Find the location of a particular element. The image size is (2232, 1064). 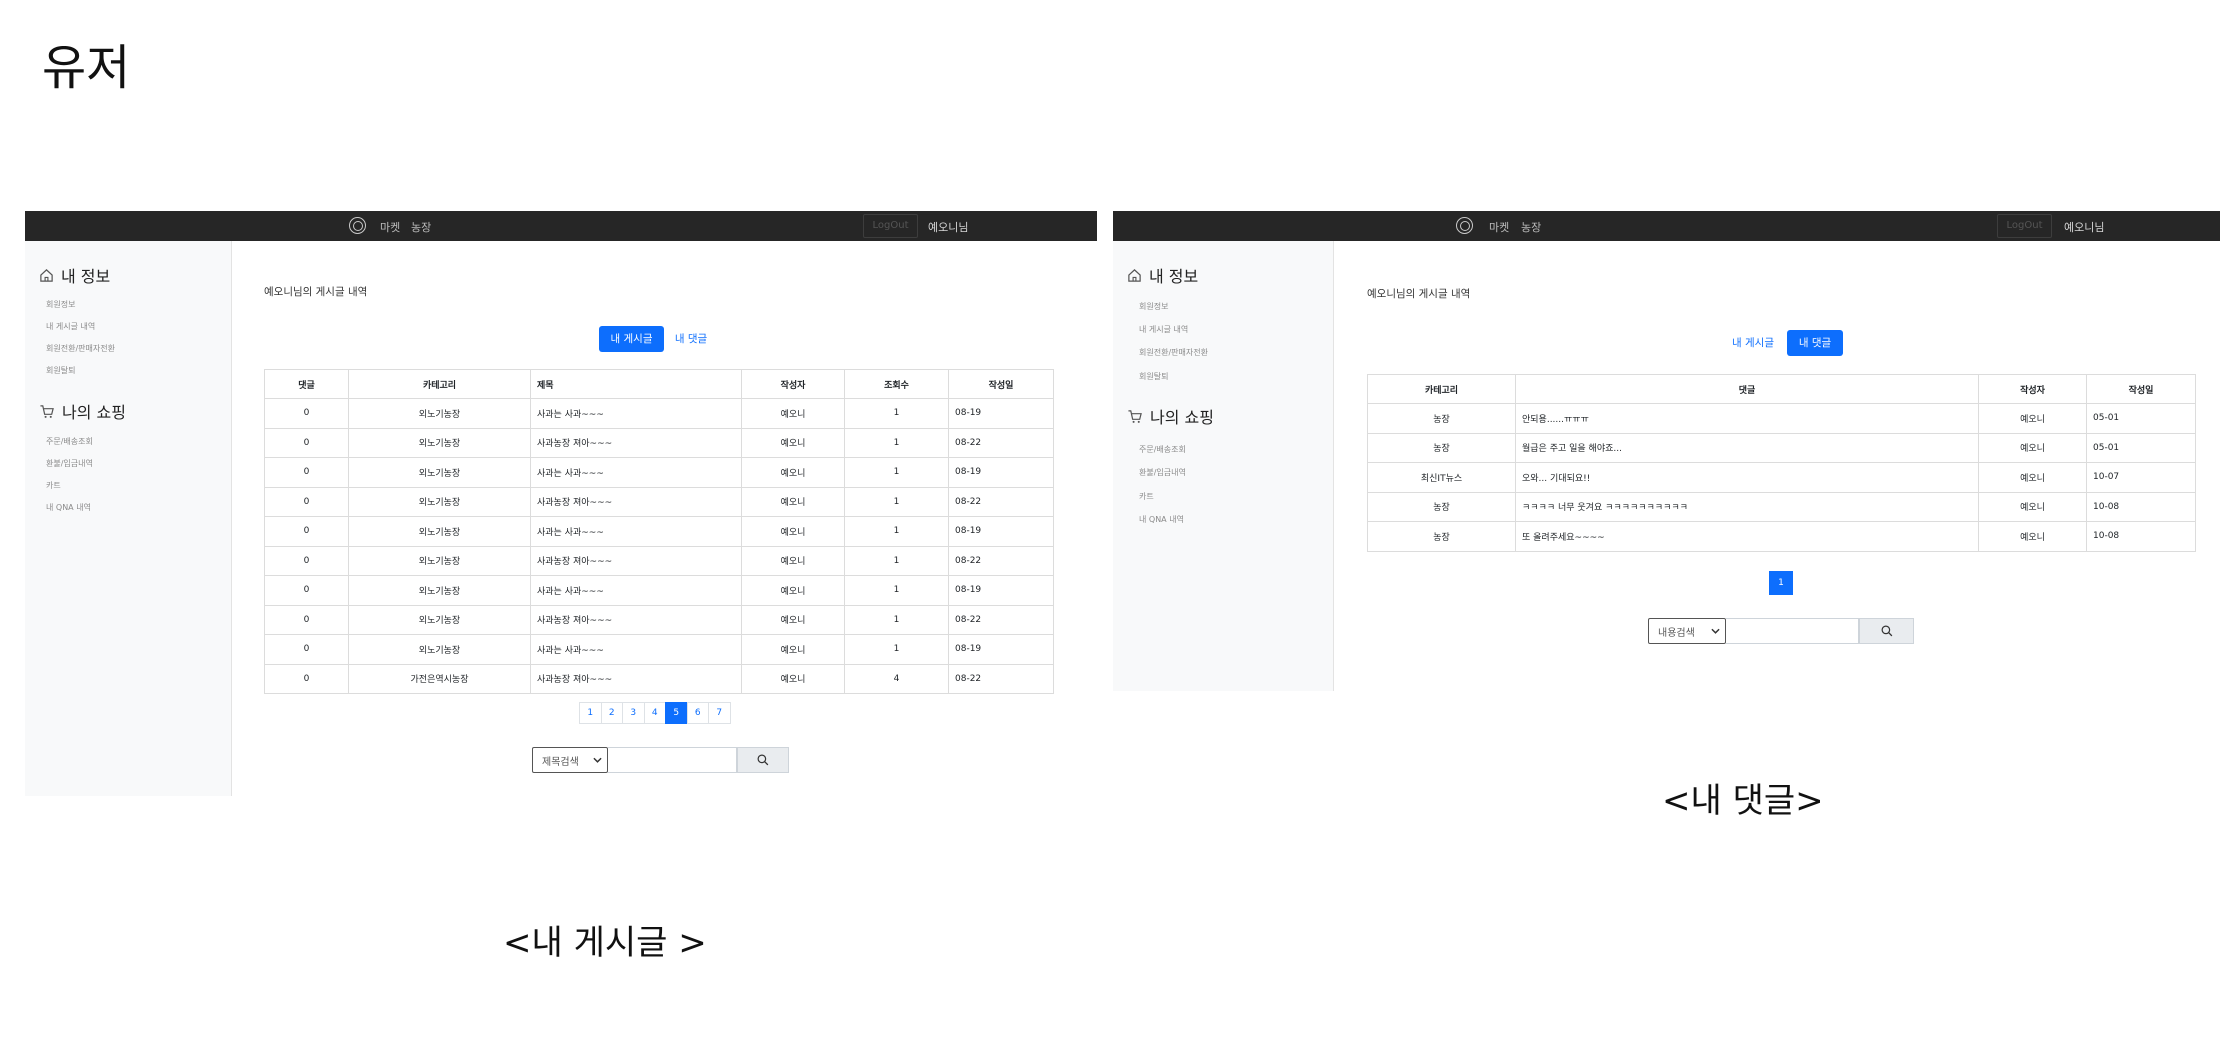

cart-icon is located at coordinates (1135, 416).